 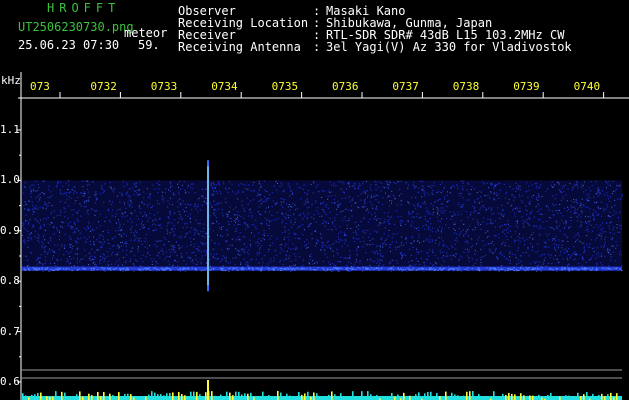 What do you see at coordinates (10, 129) in the screenshot?
I see `y-tick-label: 1.1` at bounding box center [10, 129].